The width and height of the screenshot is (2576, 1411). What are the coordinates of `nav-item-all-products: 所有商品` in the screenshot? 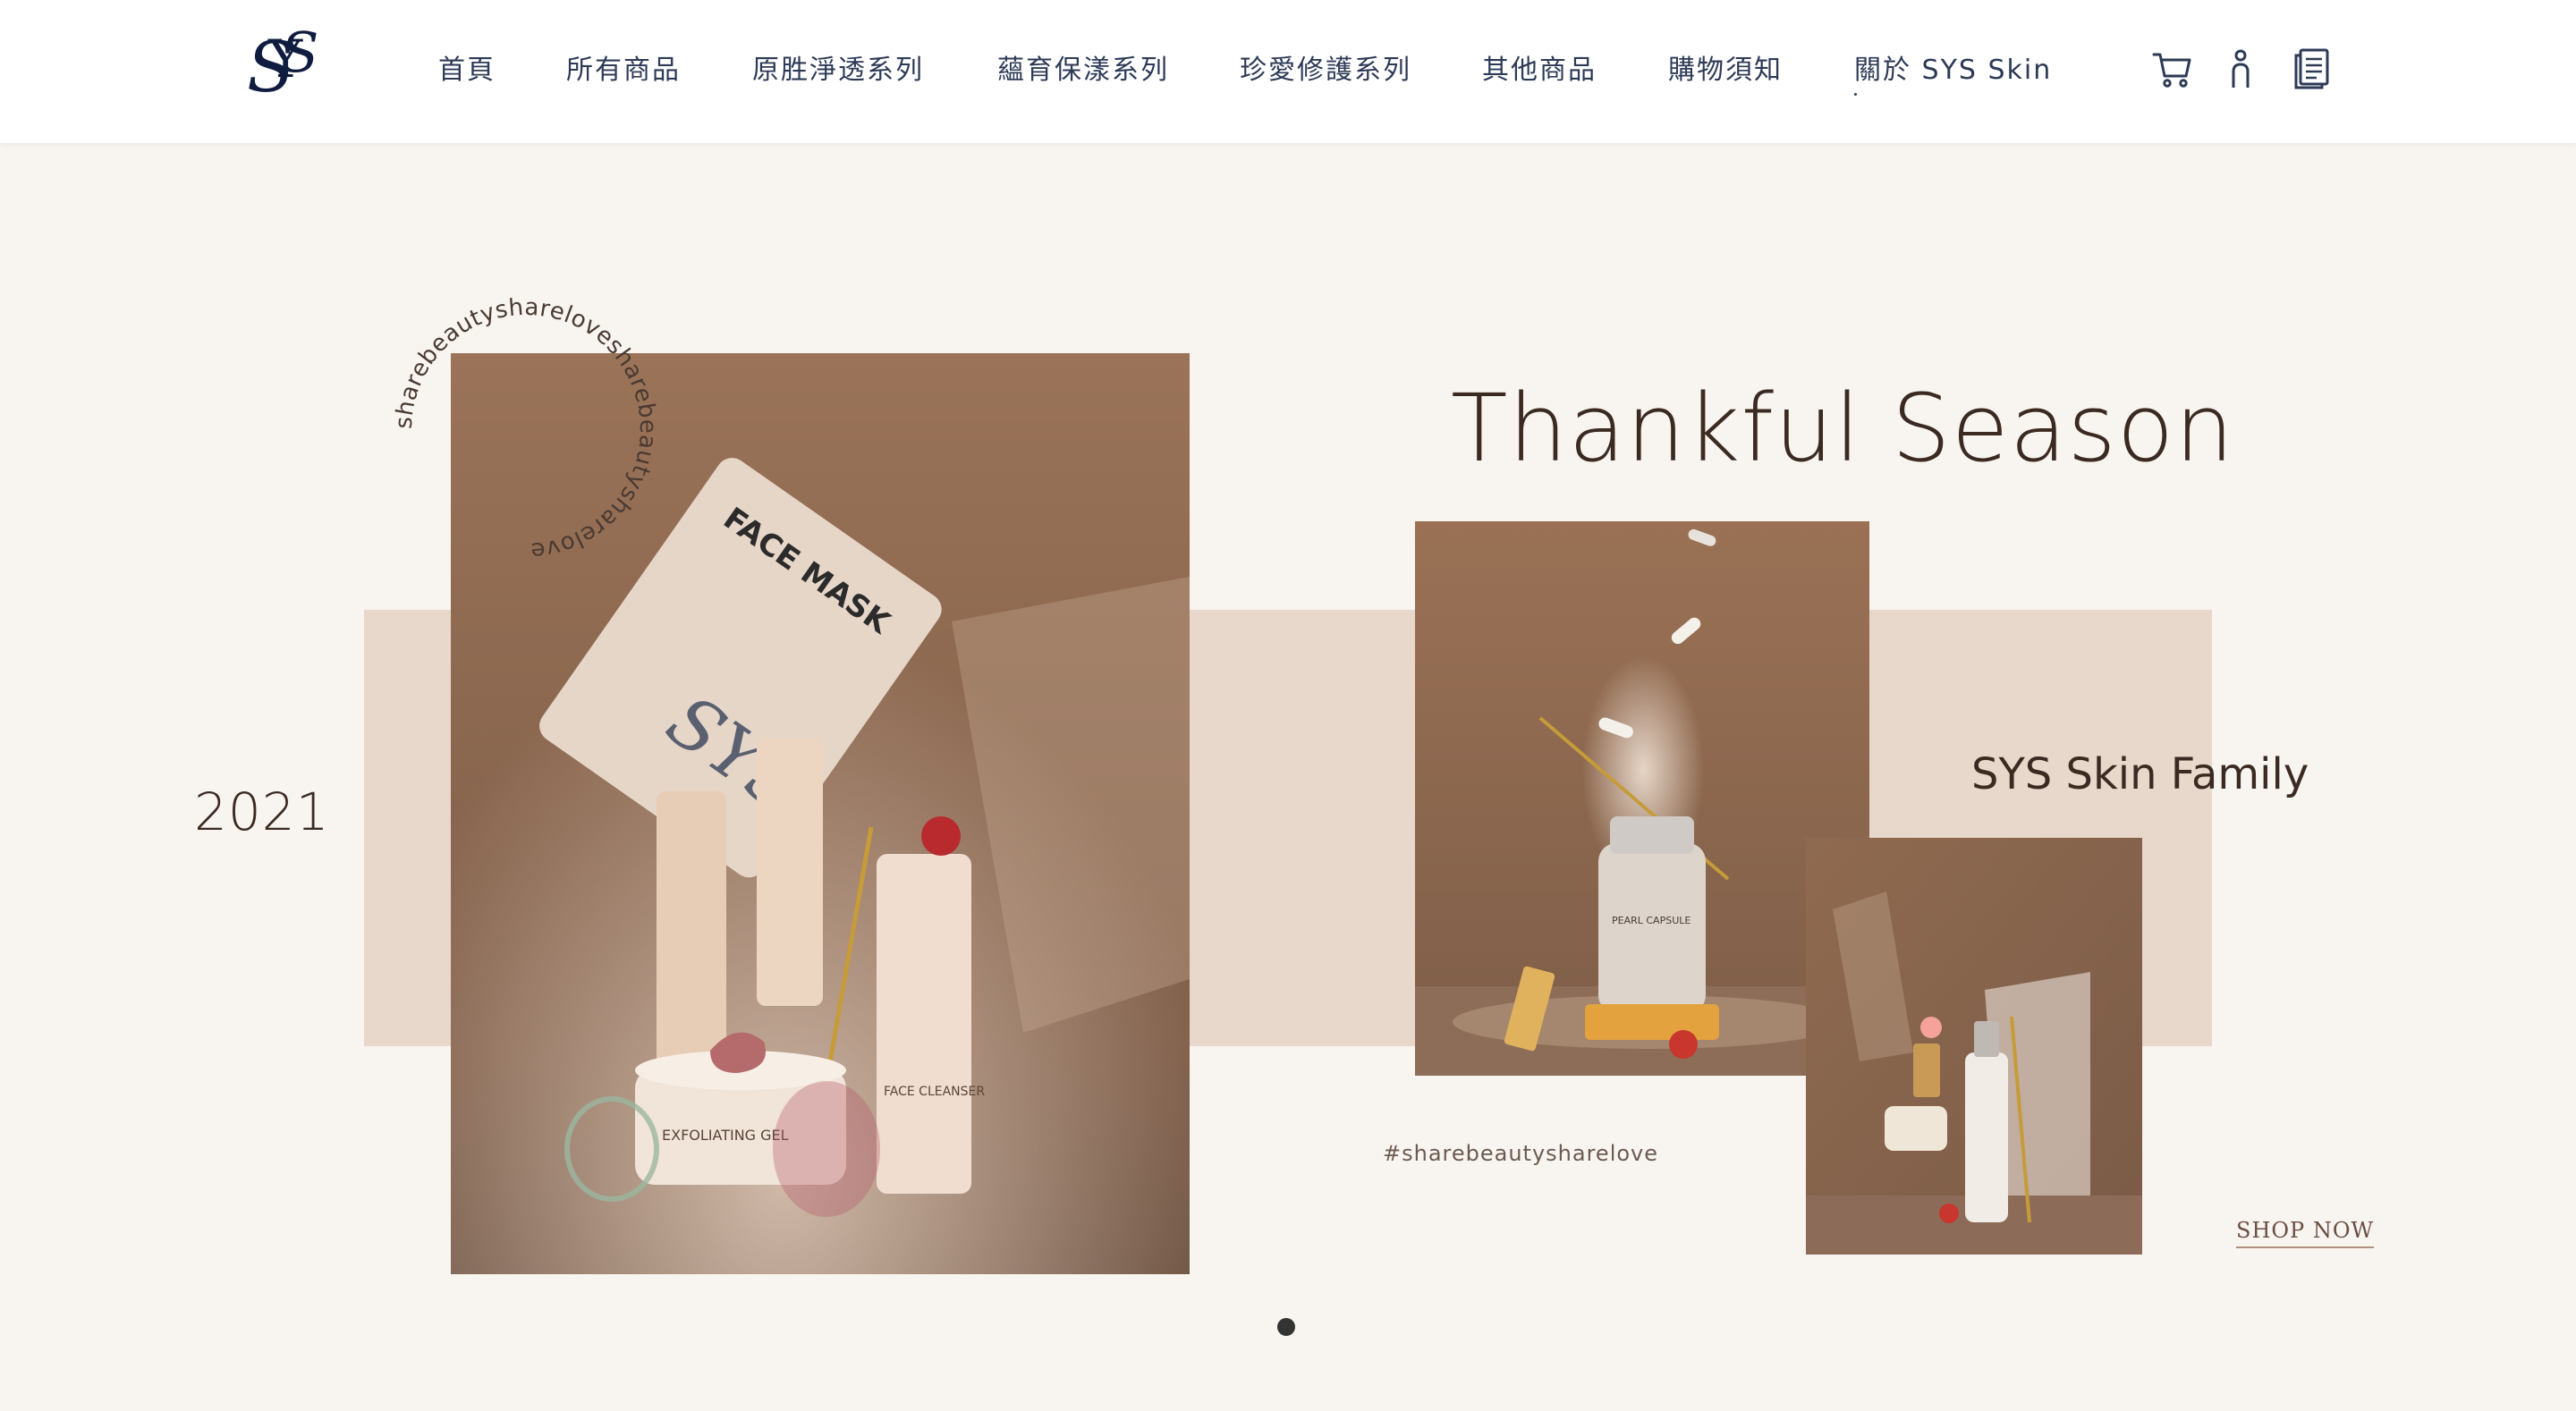 It's located at (623, 70).